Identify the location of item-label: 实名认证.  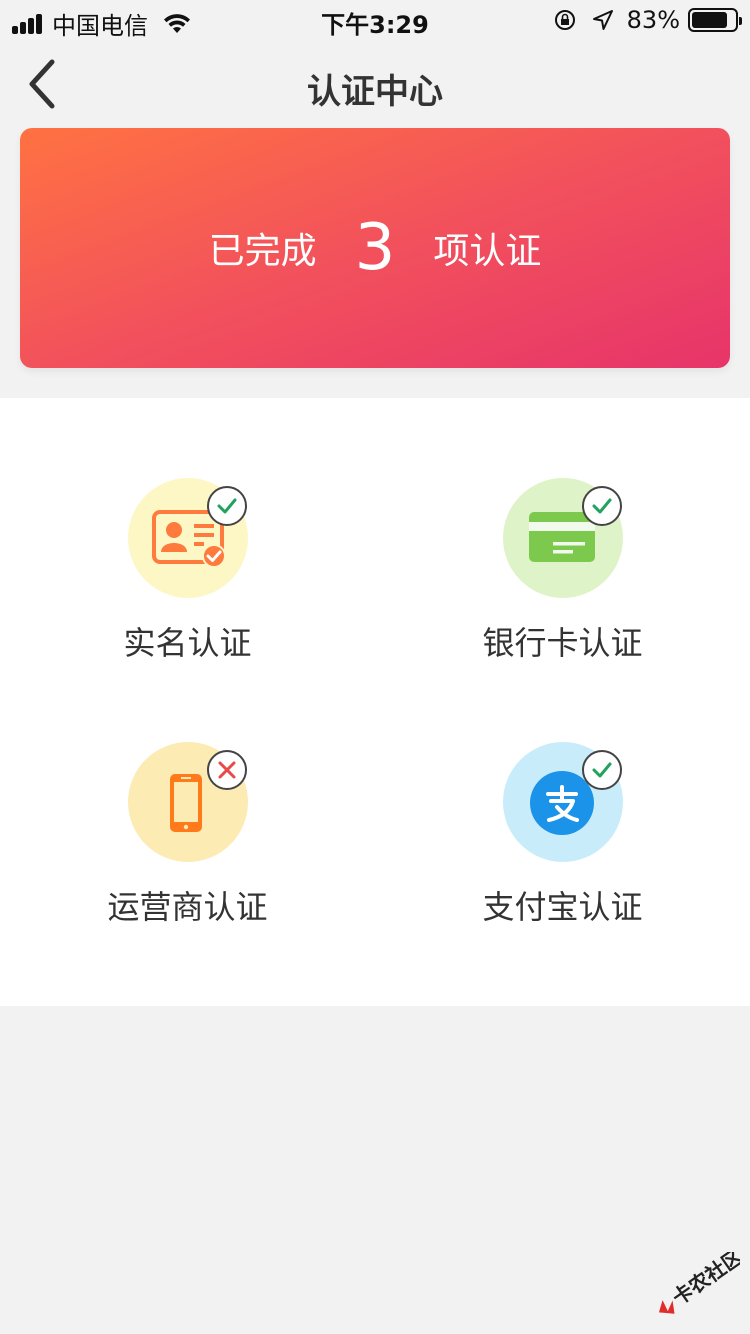
(187, 643).